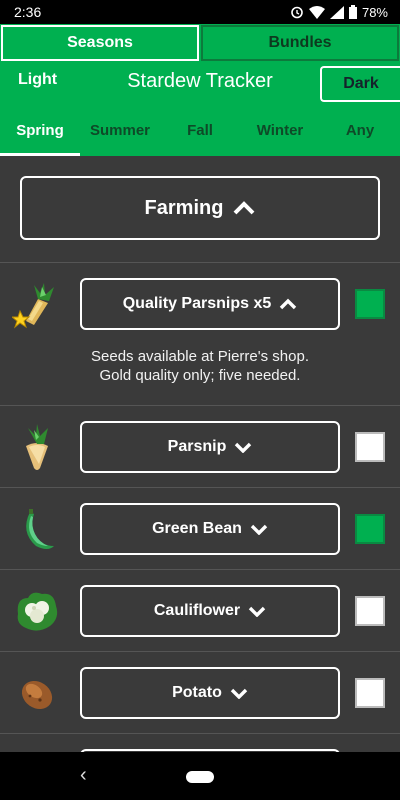 Image resolution: width=400 pixels, height=800 pixels. I want to click on list-item-parsnip: Parsnip, so click(200, 446).